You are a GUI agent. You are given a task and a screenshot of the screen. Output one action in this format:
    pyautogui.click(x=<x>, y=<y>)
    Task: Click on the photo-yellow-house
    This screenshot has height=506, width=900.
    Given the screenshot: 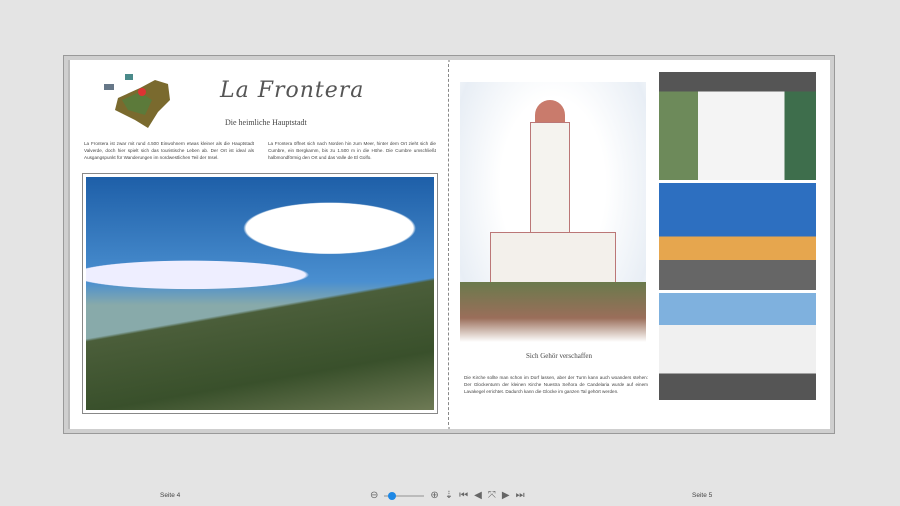 What is the action you would take?
    pyautogui.click(x=737, y=236)
    